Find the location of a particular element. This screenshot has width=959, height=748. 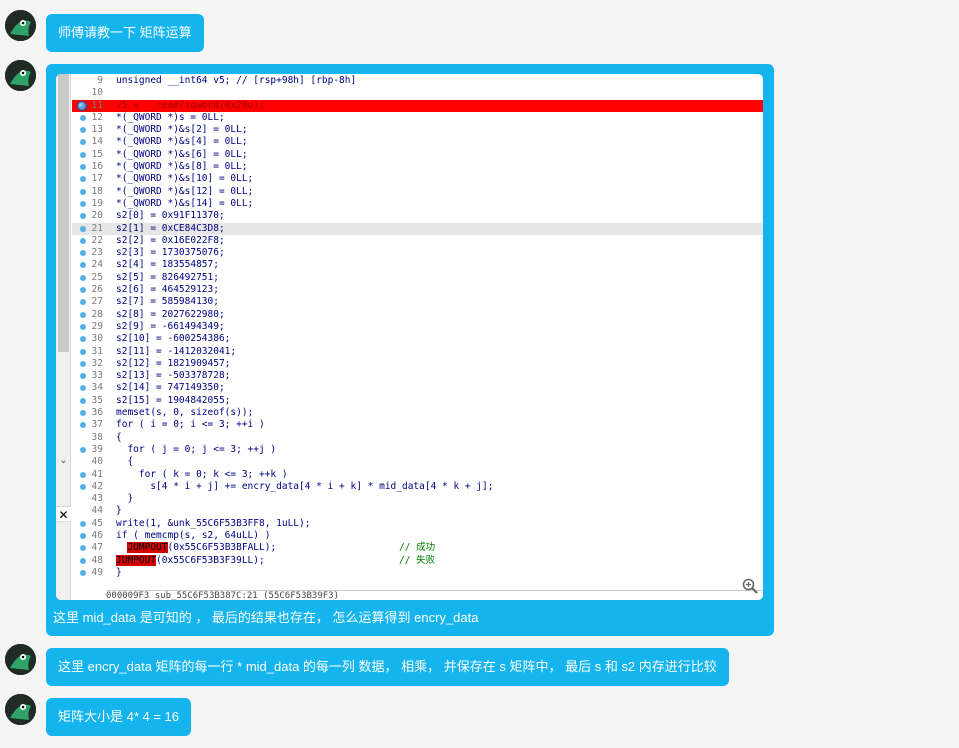

code-text: for ( k = 0; k <= 3; ++k ) is located at coordinates (202, 474).